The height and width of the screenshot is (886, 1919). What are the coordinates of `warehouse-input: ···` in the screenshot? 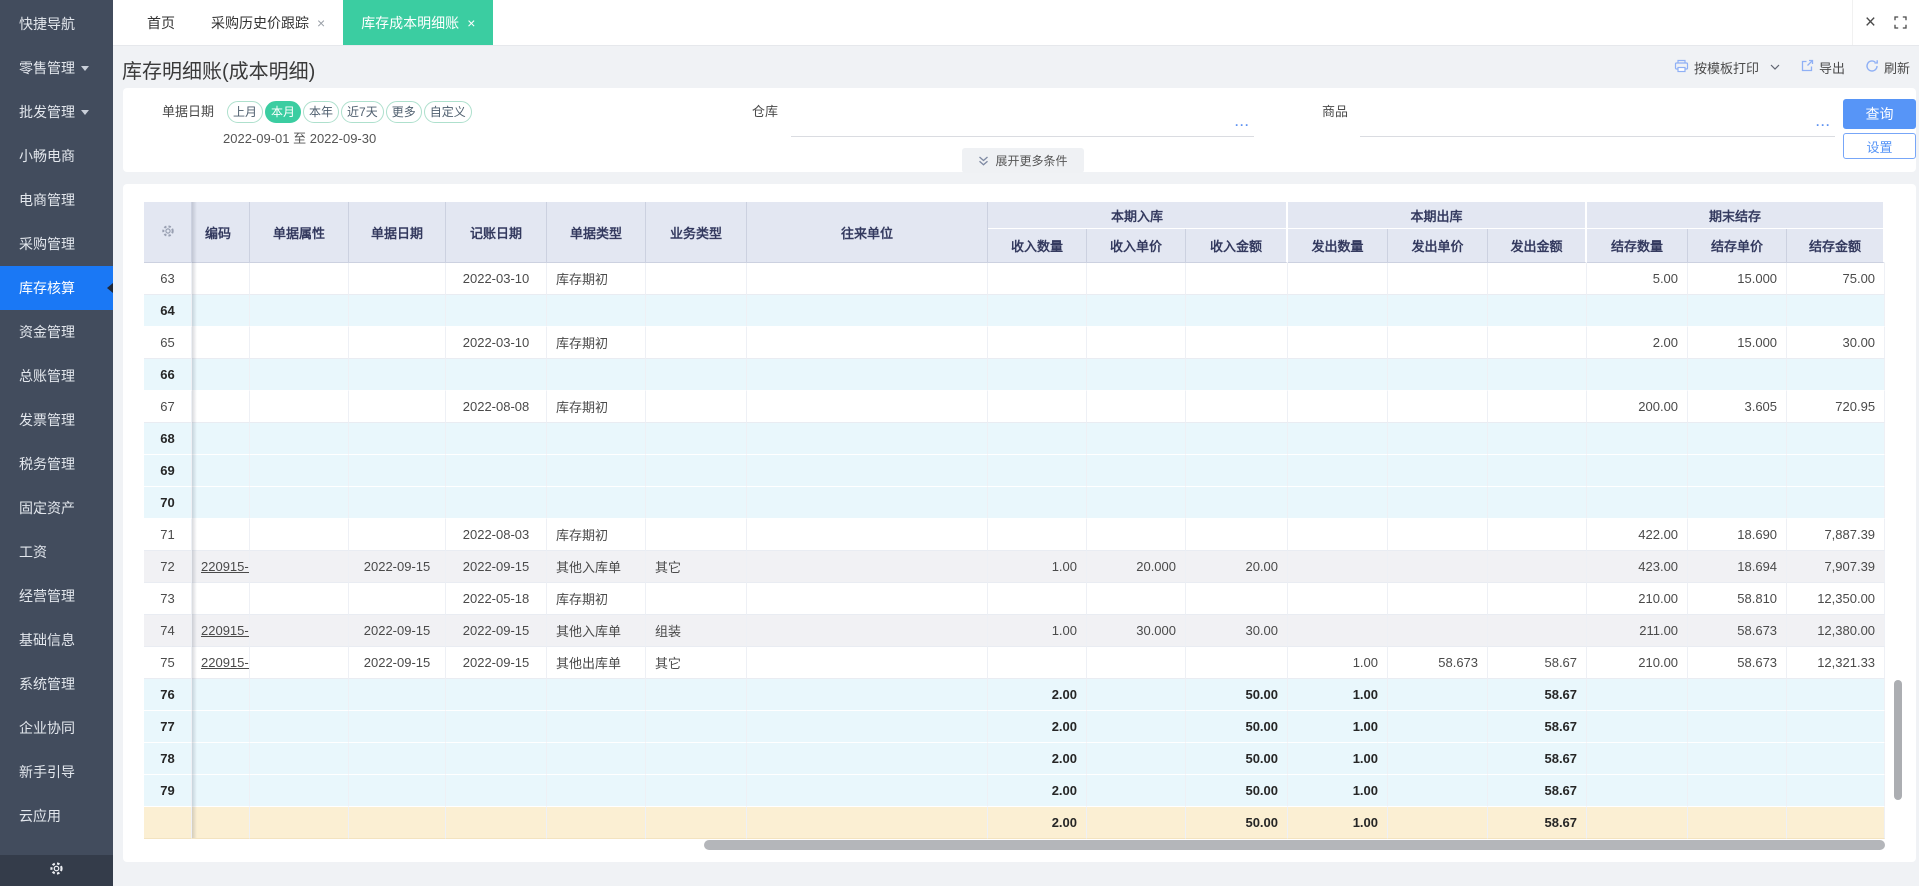 It's located at (1022, 122).